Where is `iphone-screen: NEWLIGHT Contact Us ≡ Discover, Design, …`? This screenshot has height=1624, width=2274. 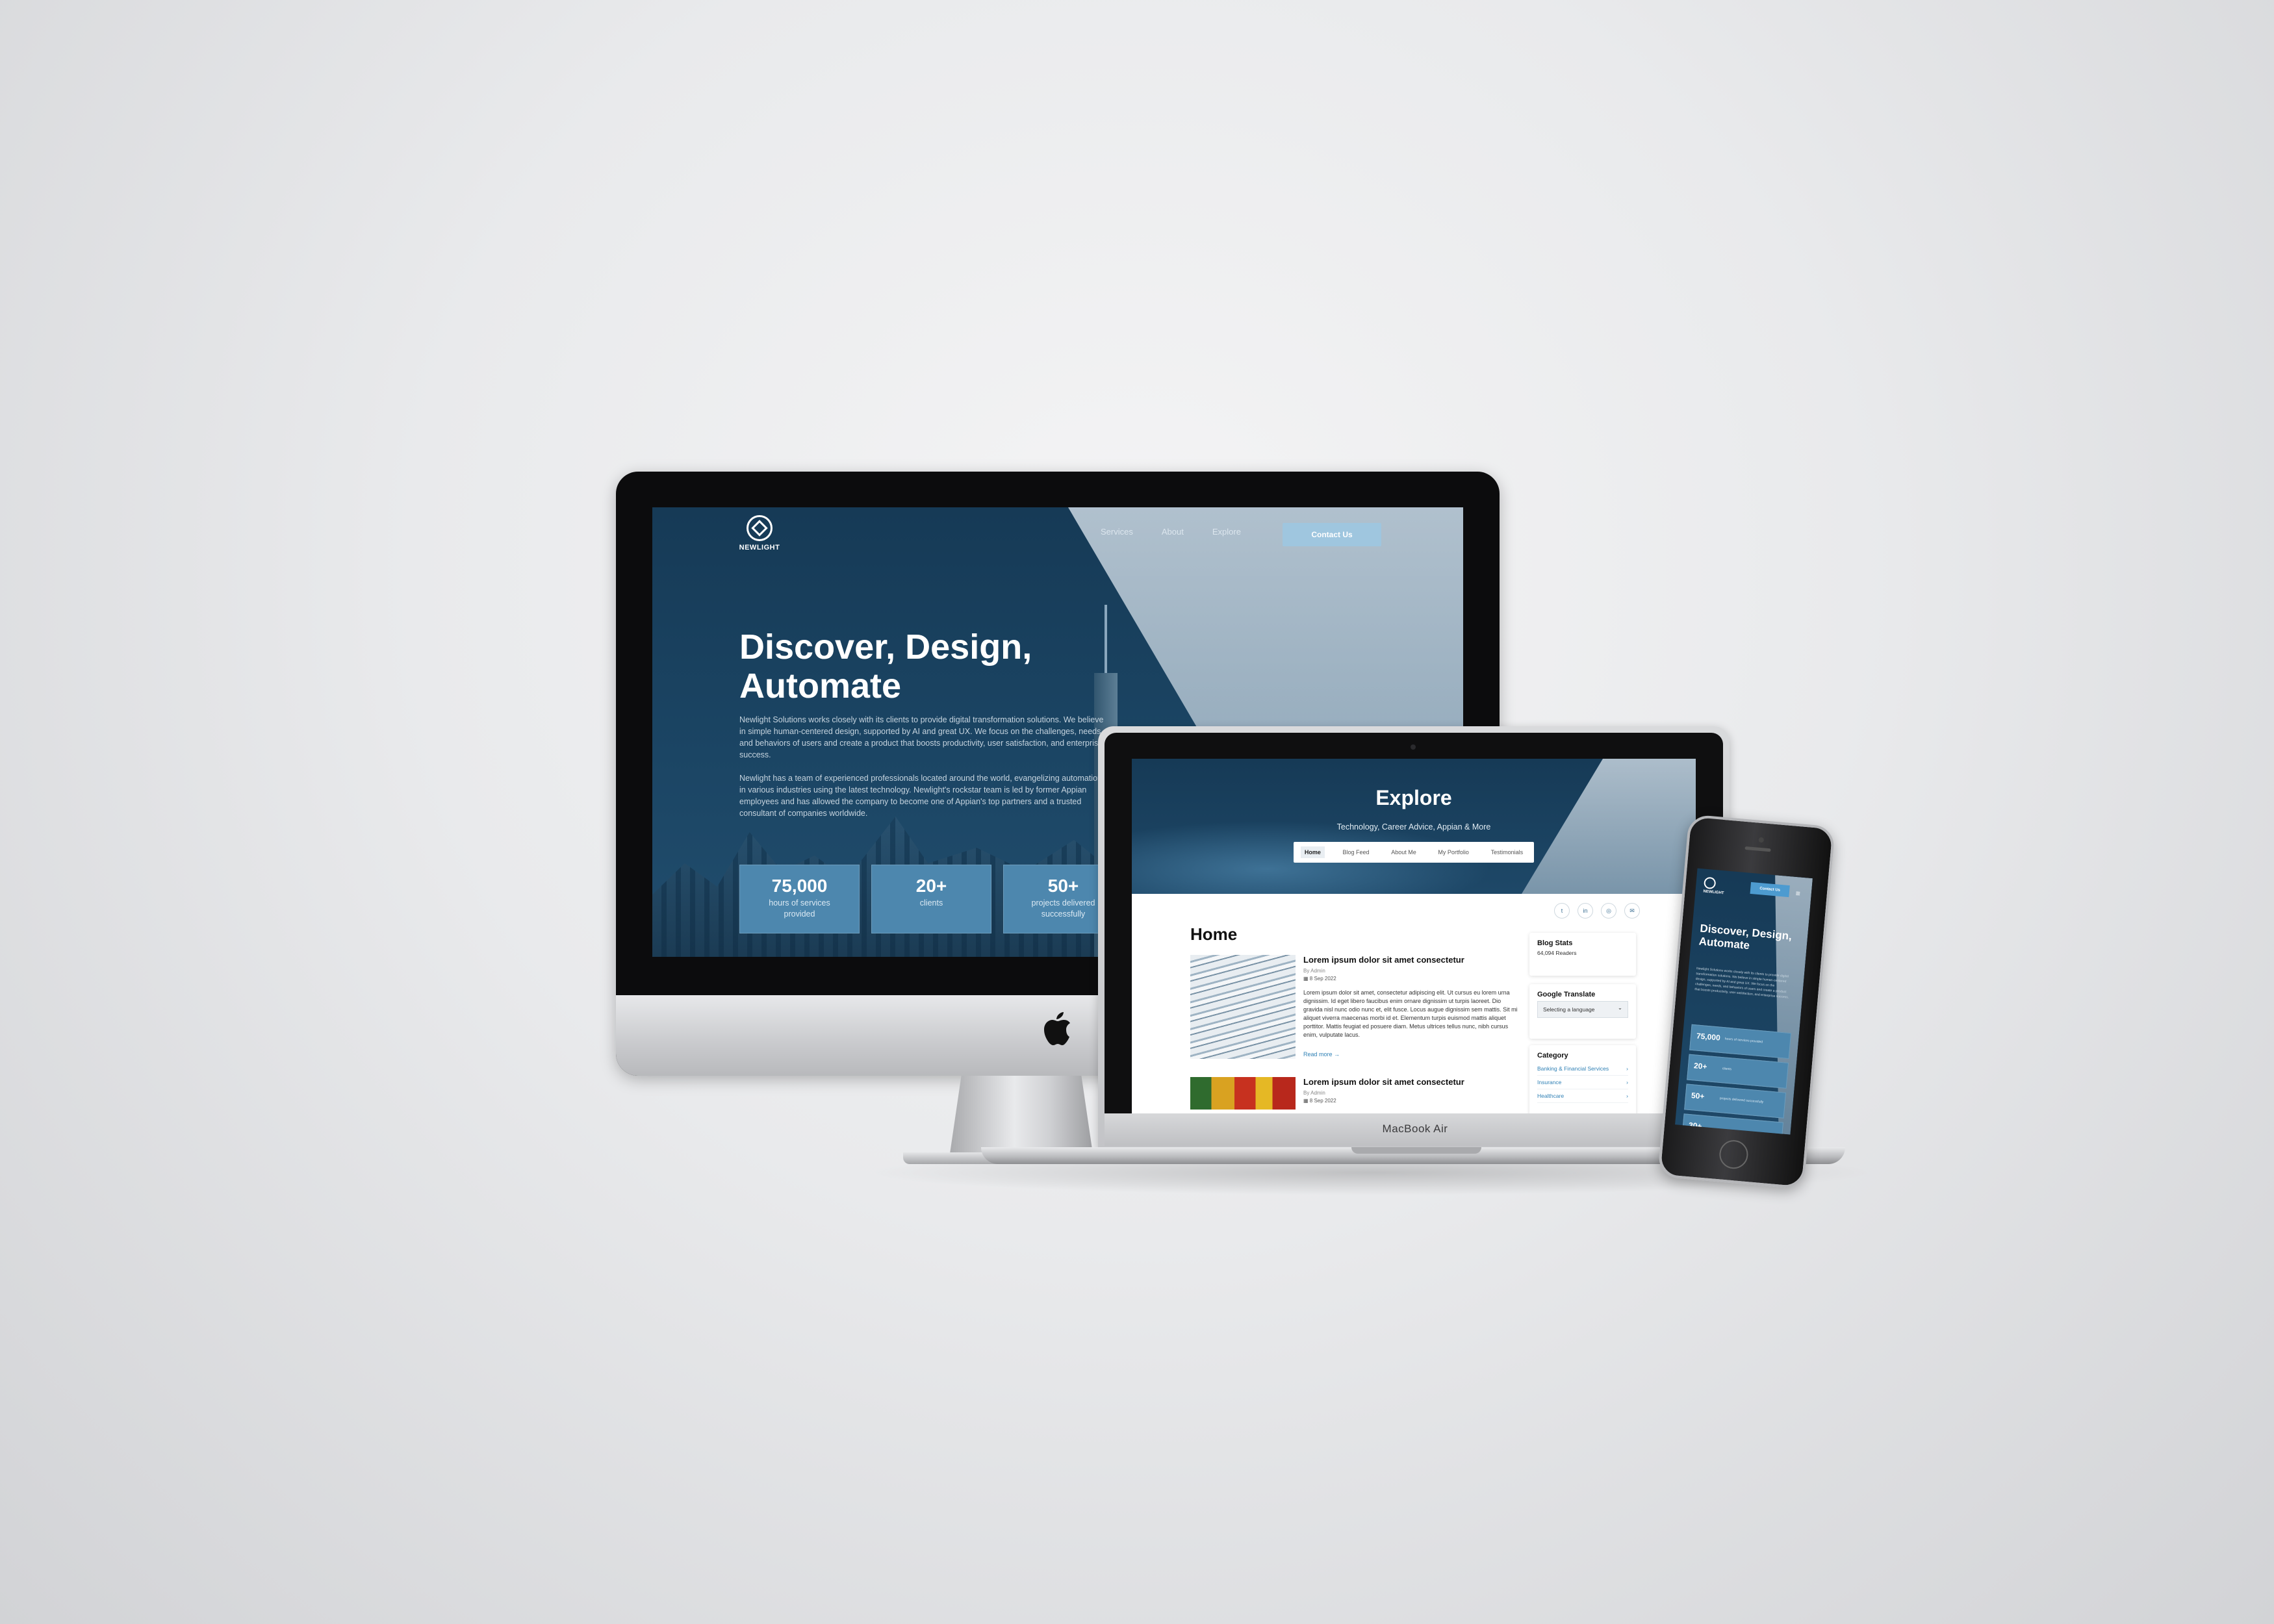
iphone-screen: NEWLIGHT Contact Us ≡ Discover, Design, … is located at coordinates (1744, 1001).